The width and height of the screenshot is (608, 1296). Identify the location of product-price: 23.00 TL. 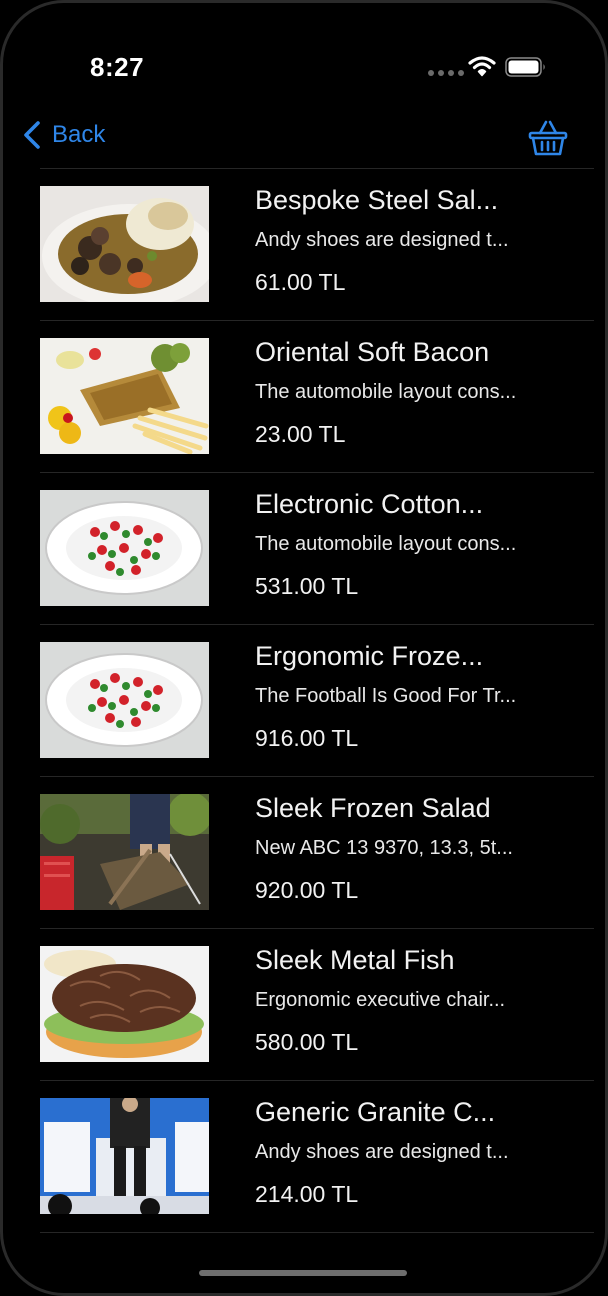
(300, 434).